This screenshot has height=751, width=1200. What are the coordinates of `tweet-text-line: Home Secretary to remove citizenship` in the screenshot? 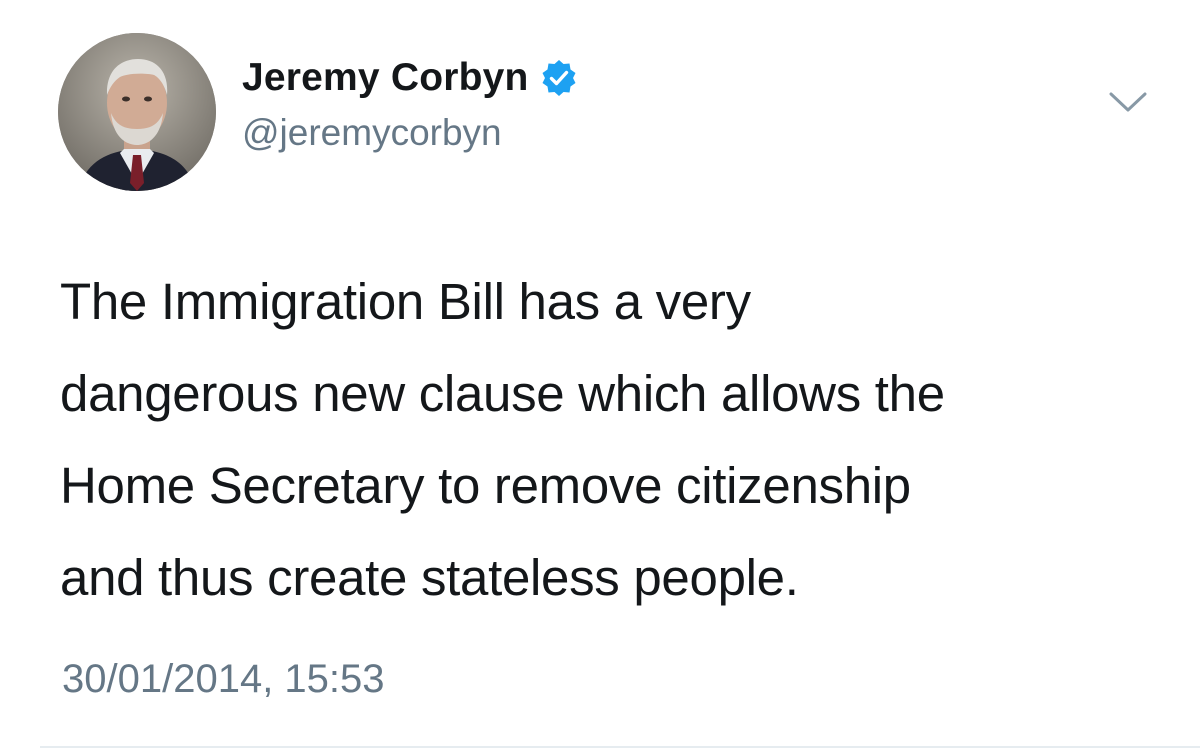 It's located at (485, 485).